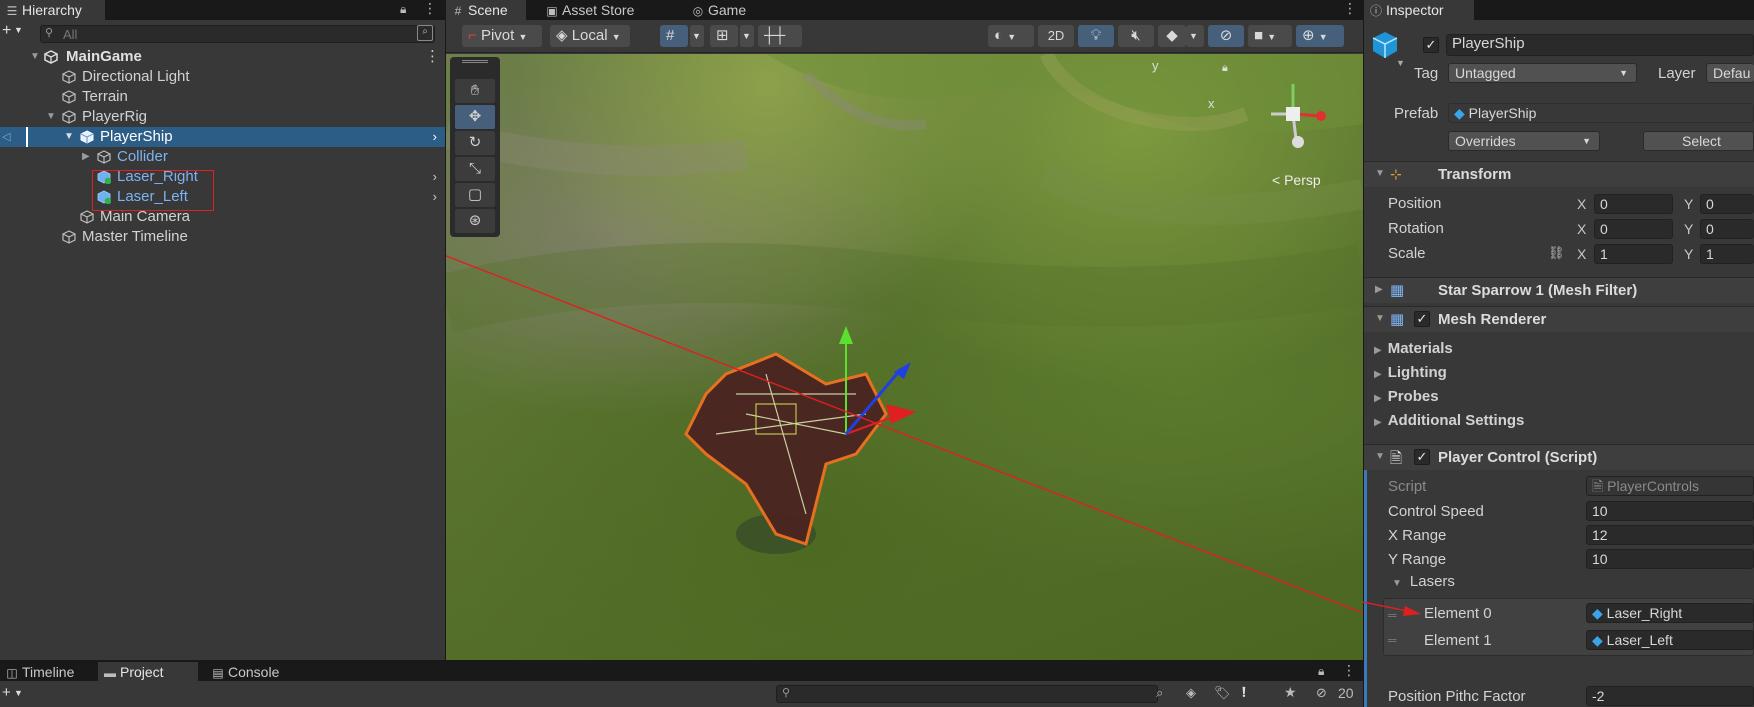 Image resolution: width=1754 pixels, height=707 pixels. What do you see at coordinates (1431, 45) in the screenshot?
I see `active-checkbox: ✓` at bounding box center [1431, 45].